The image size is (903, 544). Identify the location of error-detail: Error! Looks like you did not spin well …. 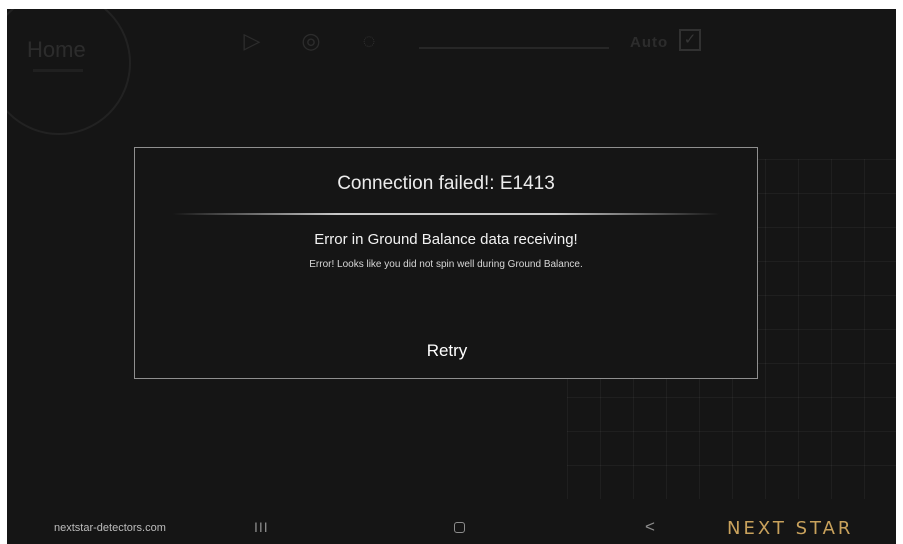
(446, 264).